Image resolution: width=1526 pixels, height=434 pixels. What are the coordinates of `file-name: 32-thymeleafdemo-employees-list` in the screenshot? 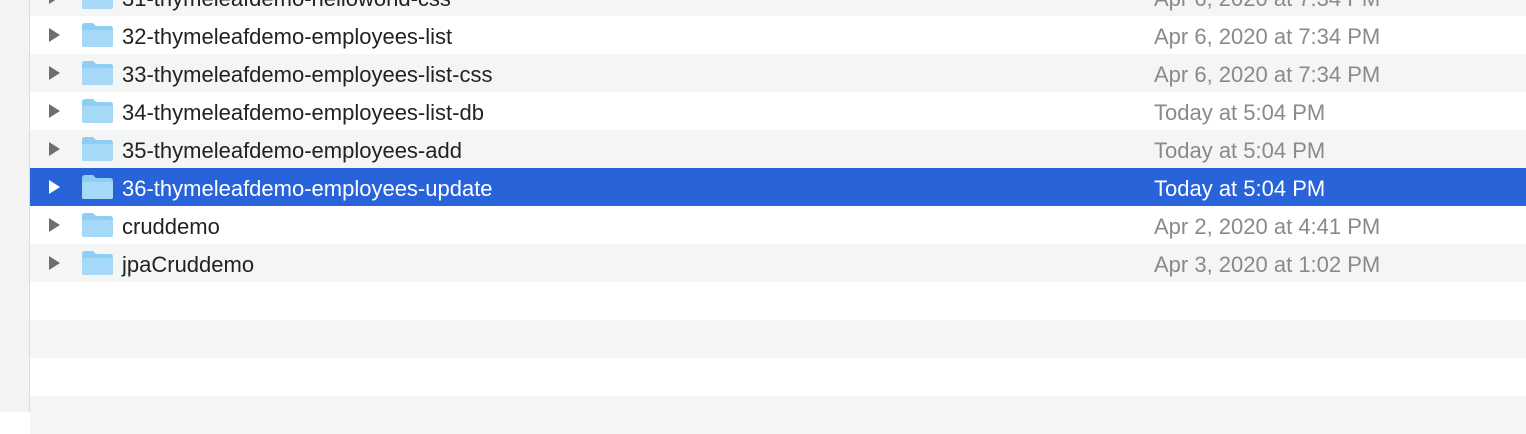 It's located at (287, 36).